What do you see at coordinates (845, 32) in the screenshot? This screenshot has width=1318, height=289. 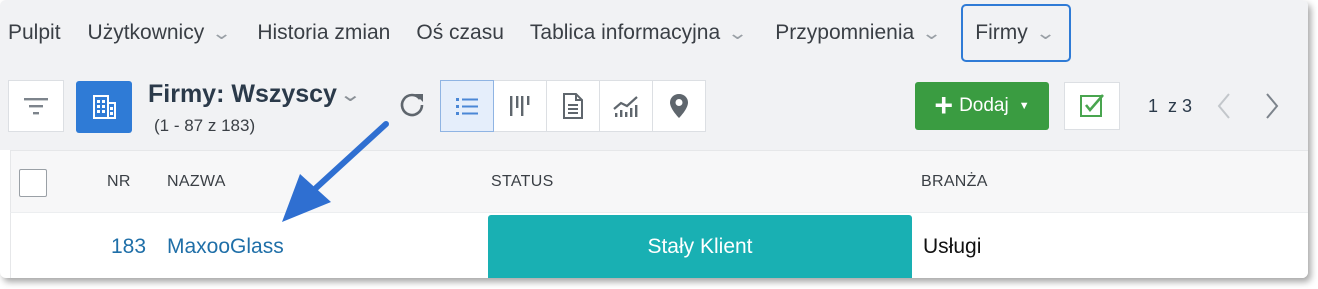 I see `nav-item-label: Przypomnienia` at bounding box center [845, 32].